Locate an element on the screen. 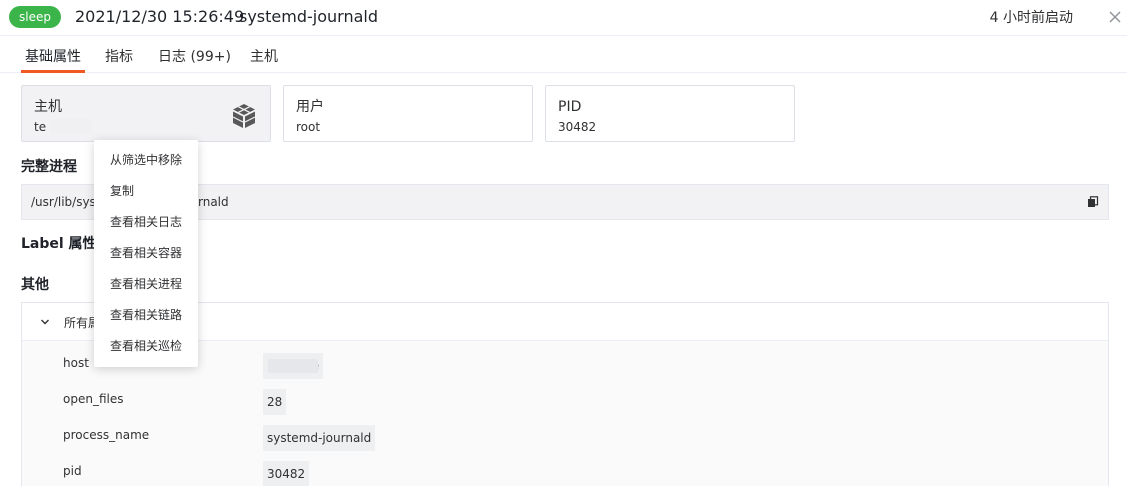 The height and width of the screenshot is (486, 1127). attribute-key-host: host is located at coordinates (76, 363).